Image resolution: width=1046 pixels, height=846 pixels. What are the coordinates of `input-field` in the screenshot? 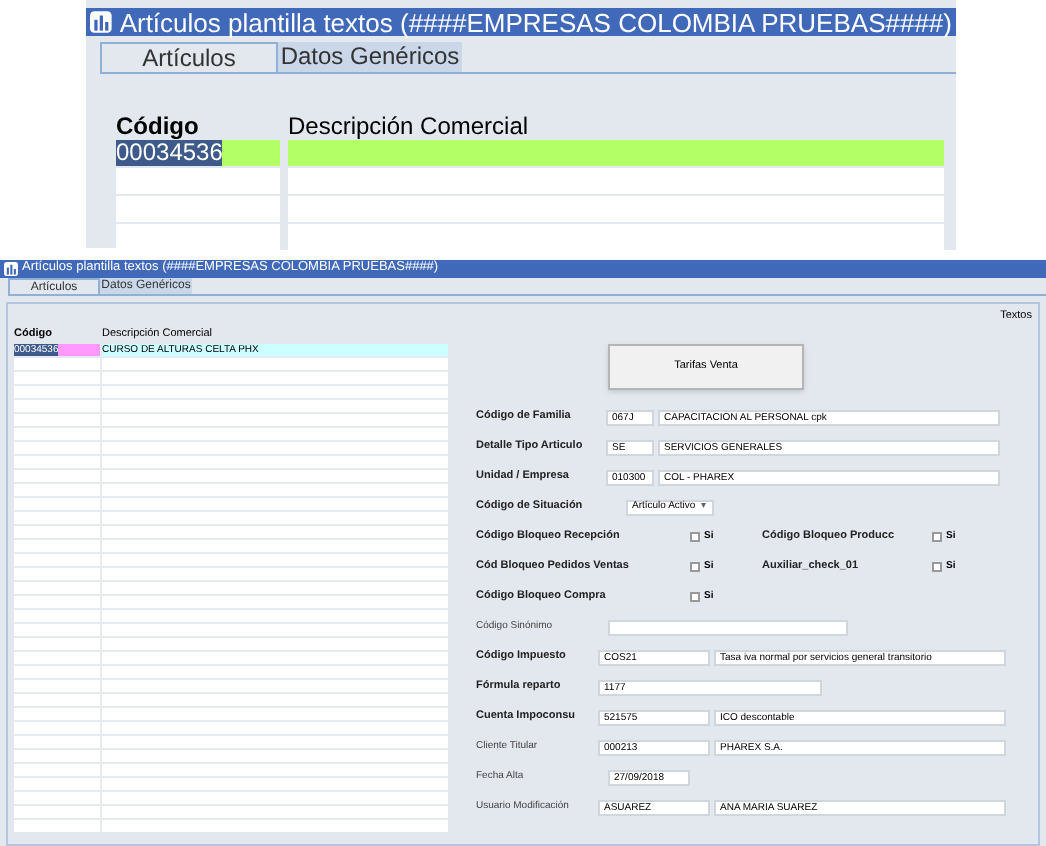 It's located at (728, 627).